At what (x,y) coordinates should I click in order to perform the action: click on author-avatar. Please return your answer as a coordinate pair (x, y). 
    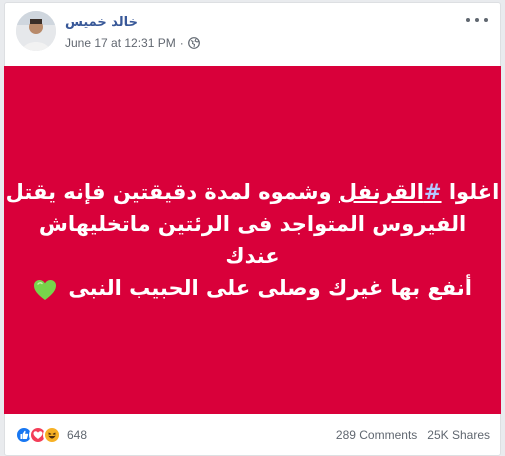
    Looking at the image, I should click on (36, 31).